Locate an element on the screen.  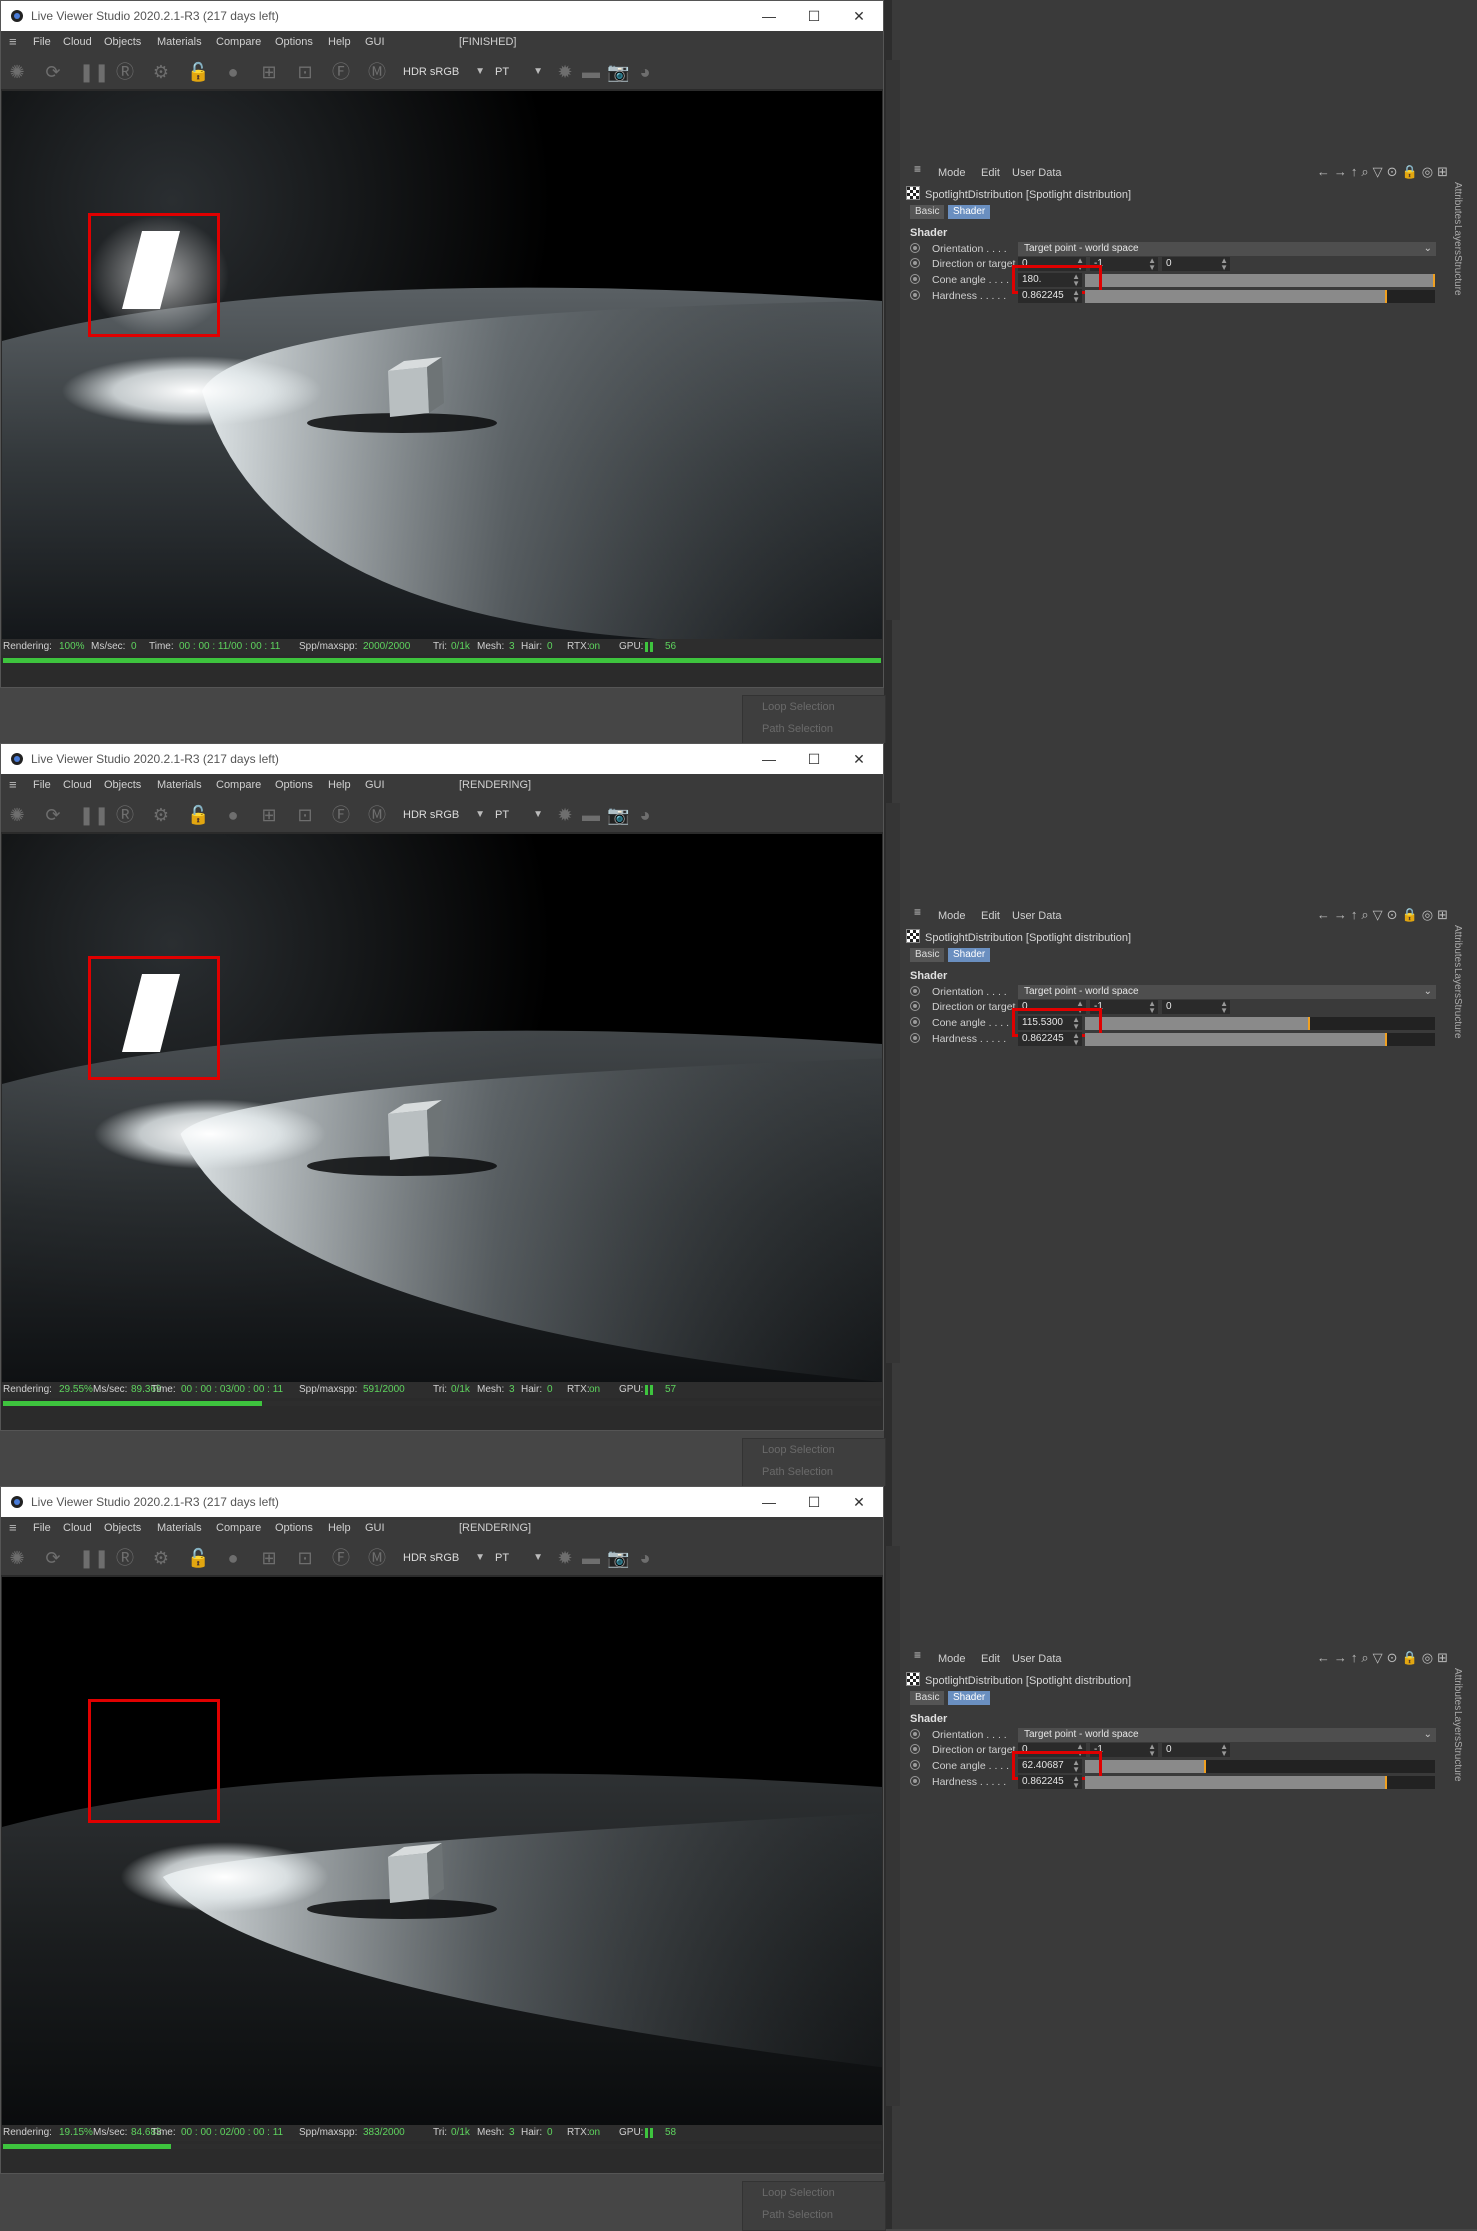
kernel-select: PT ▼ is located at coordinates (519, 815).